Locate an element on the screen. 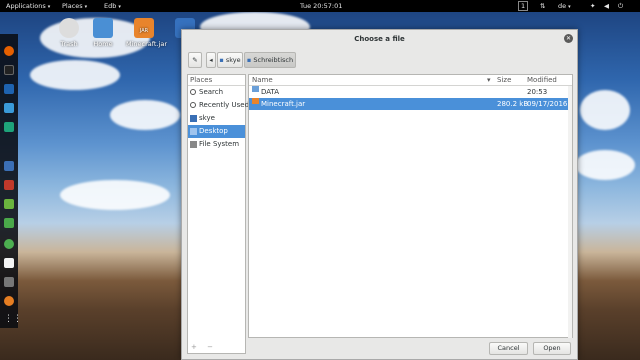 The width and height of the screenshot is (640, 360). home-folder-icon is located at coordinates (103, 28).